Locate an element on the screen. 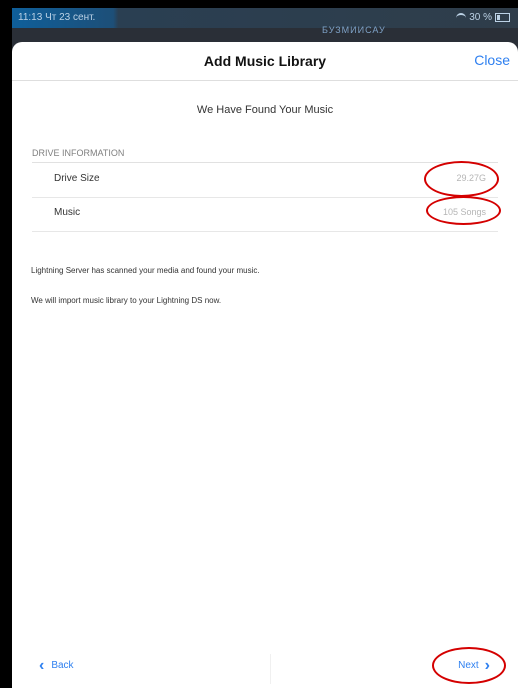 The height and width of the screenshot is (688, 518). back-button: ‹ Back is located at coordinates (56, 665).